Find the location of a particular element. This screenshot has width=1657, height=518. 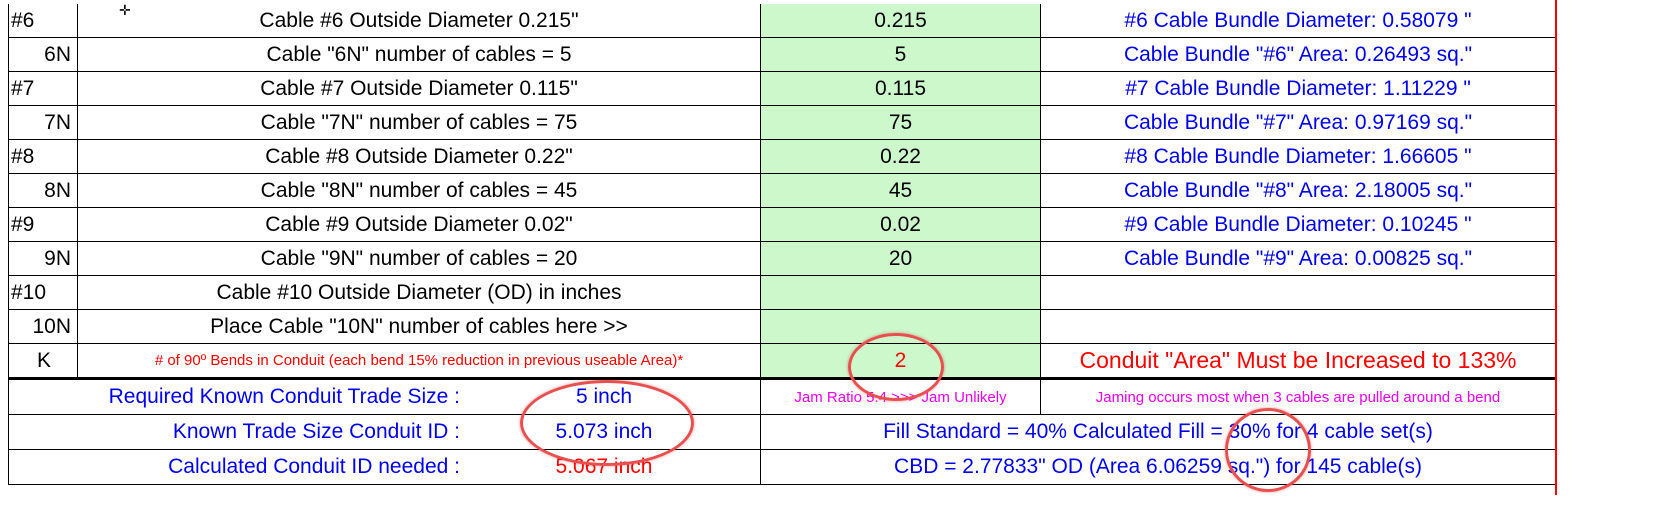

row-label: Cable #9 Outside Diameter 0.02" is located at coordinates (419, 224).